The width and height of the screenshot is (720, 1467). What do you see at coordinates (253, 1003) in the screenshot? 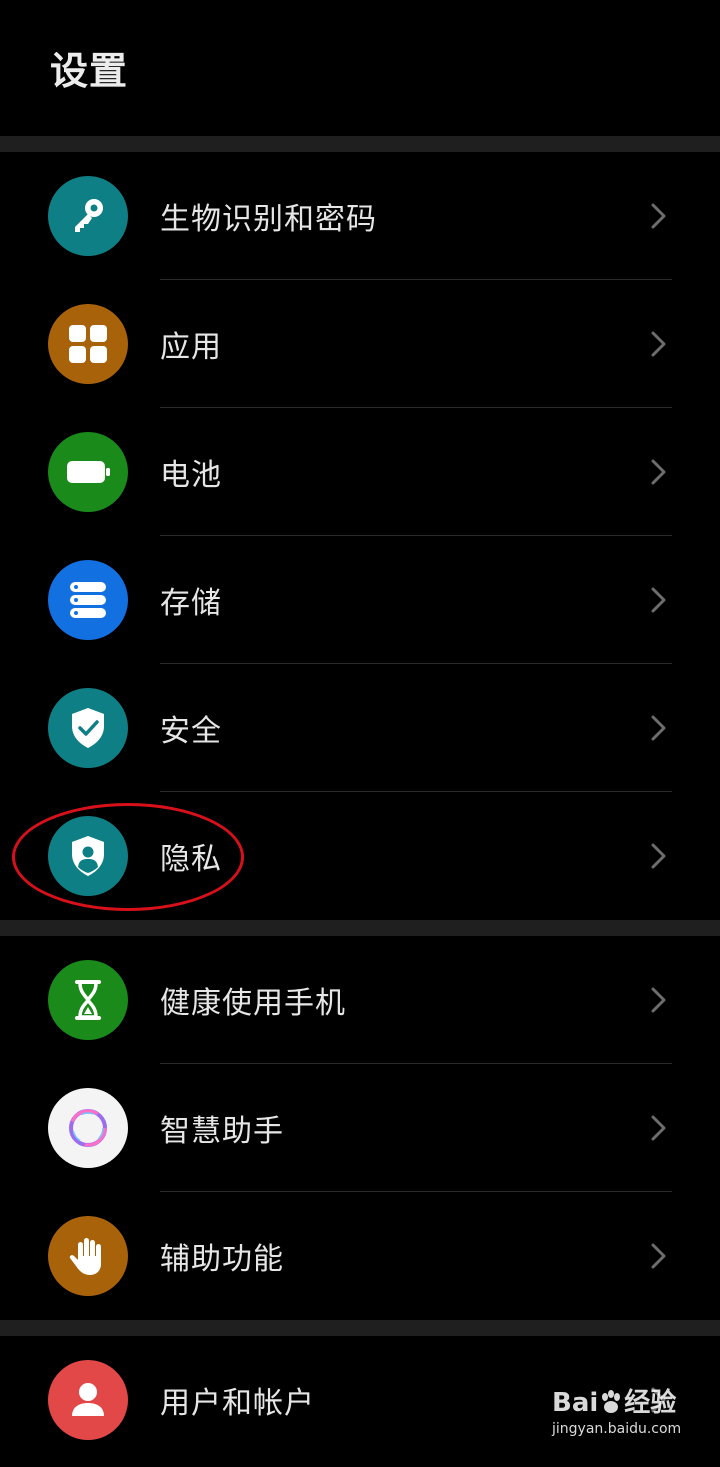
I see `settings-item-label: 健康使用手机` at bounding box center [253, 1003].